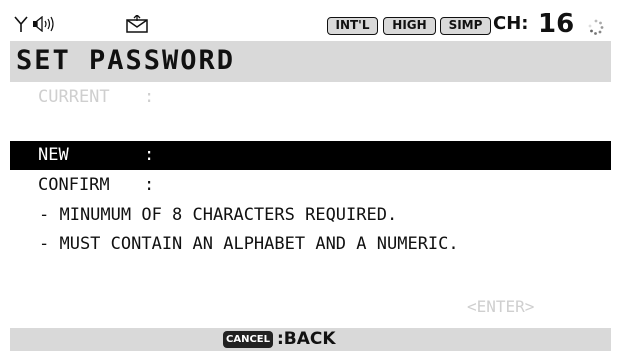 The image size is (622, 351). Describe the element at coordinates (310, 61) in the screenshot. I see `title-bar: SET PASSWORD` at that location.